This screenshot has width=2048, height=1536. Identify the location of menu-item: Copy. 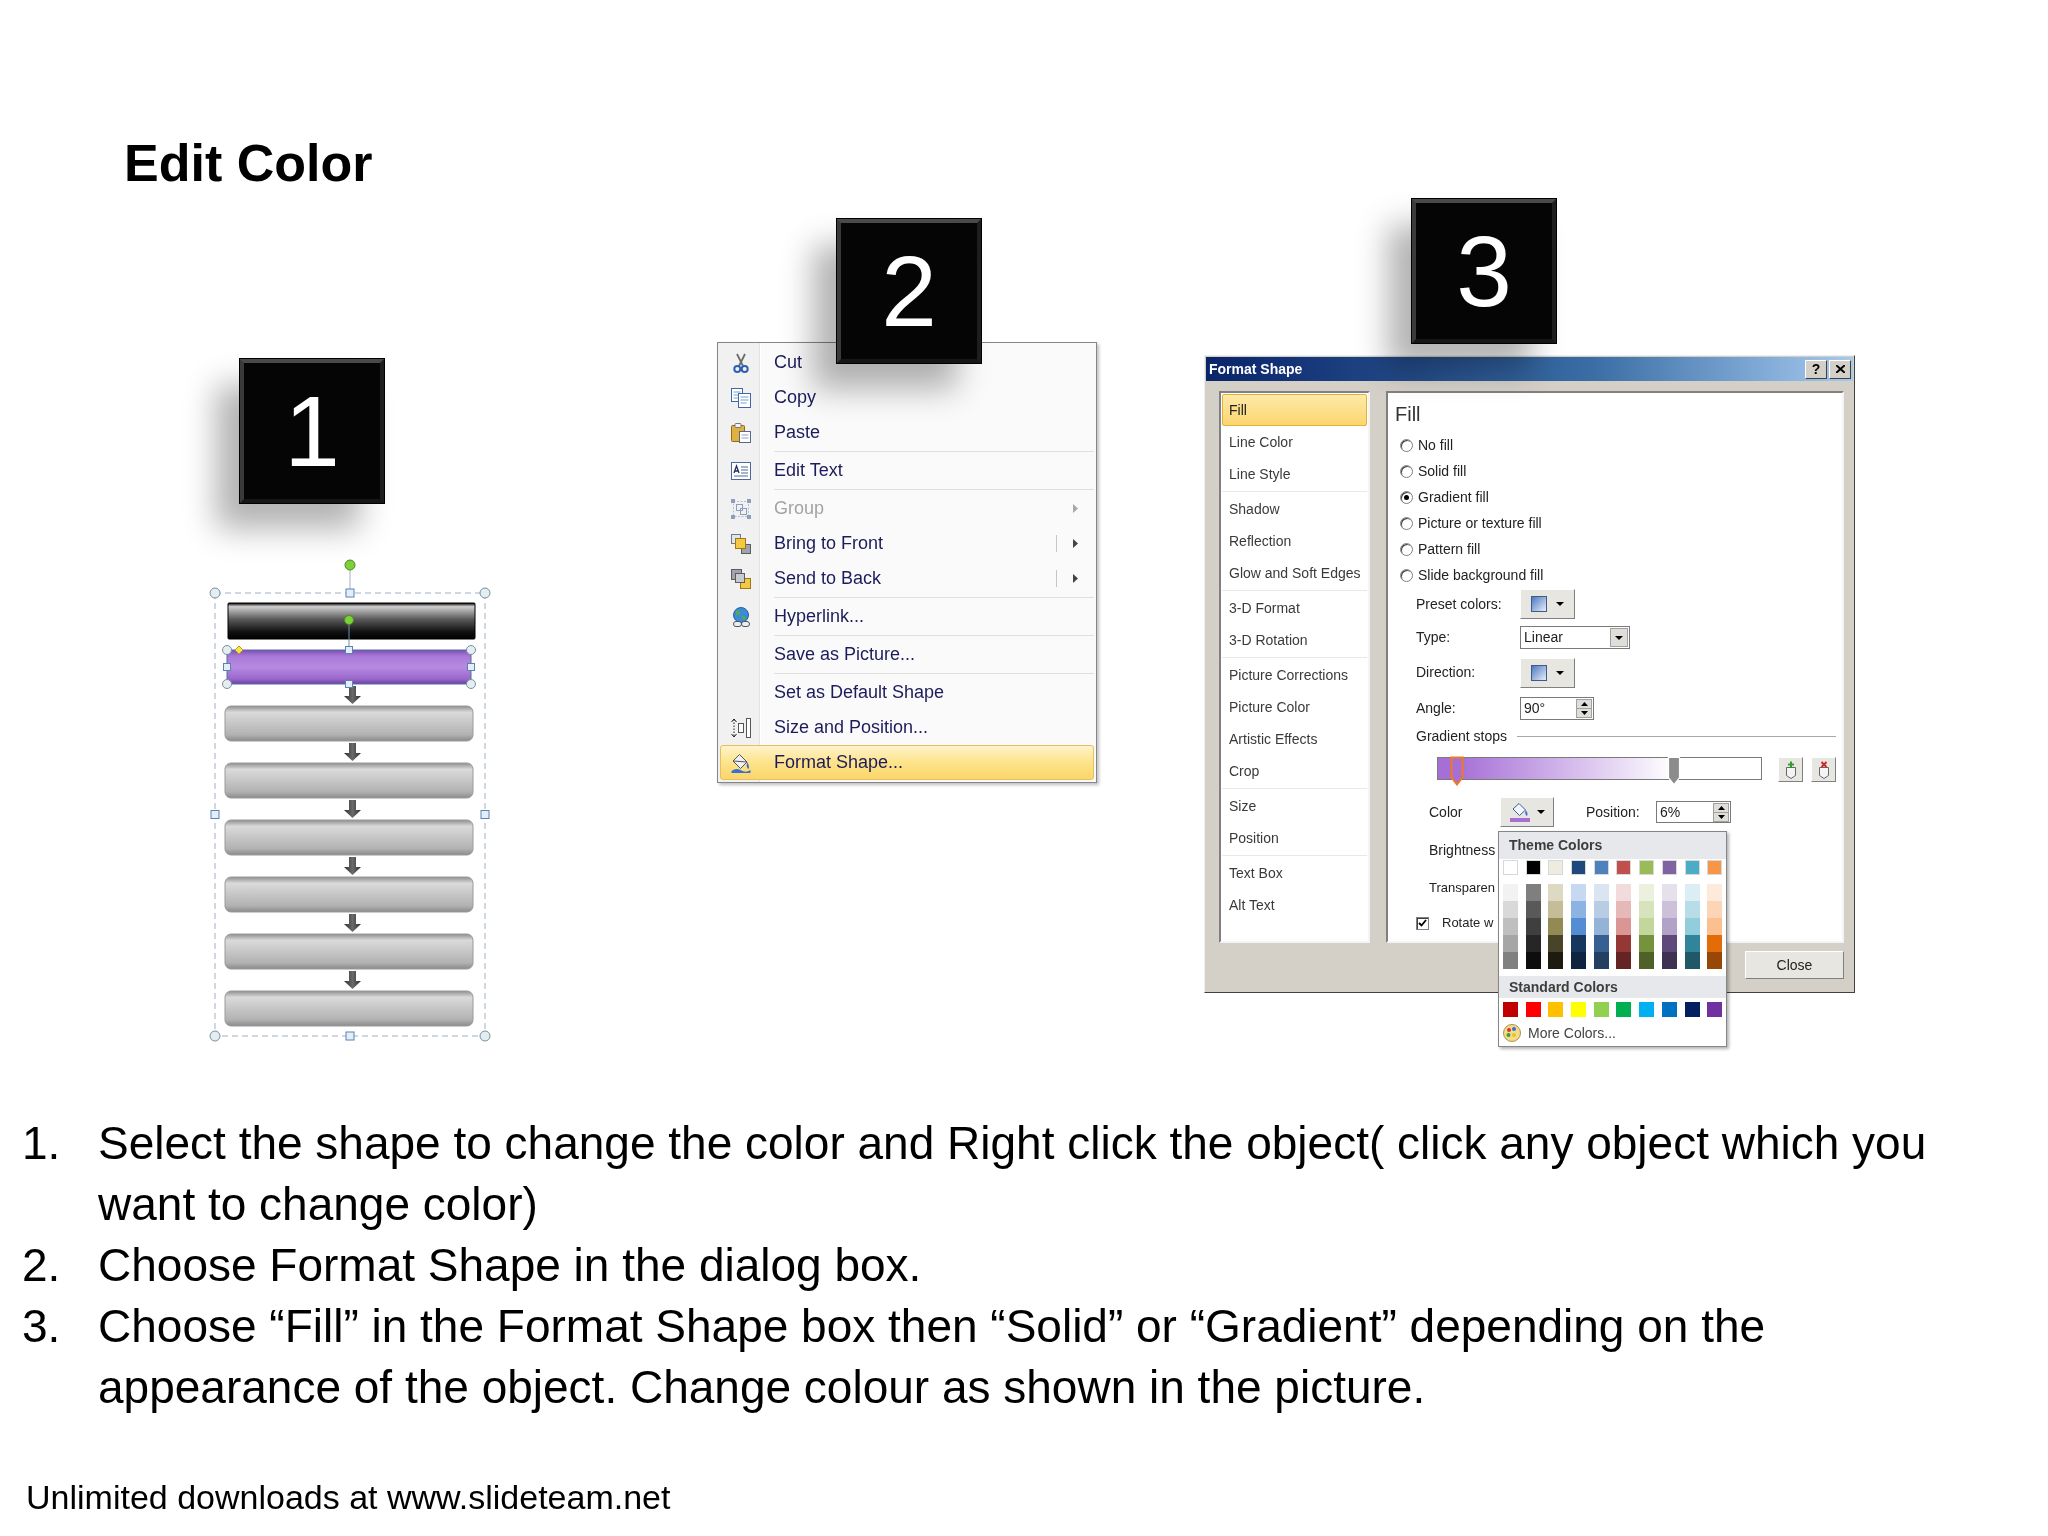
(907, 397).